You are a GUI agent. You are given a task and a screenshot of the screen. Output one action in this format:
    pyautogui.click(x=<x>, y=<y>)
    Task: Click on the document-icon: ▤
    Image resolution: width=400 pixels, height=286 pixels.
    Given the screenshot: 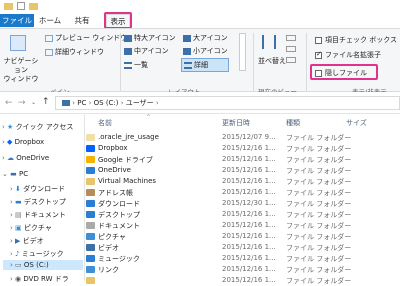 What is the action you would take?
    pyautogui.click(x=18, y=215)
    